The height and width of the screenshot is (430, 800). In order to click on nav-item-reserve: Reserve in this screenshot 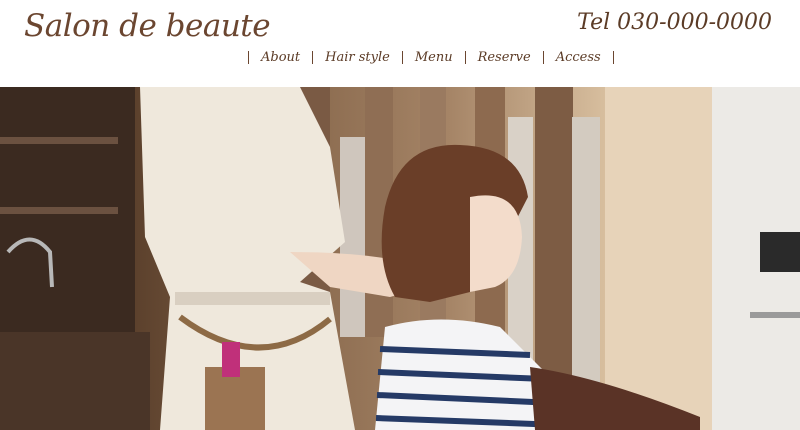, I will do `click(504, 57)`.